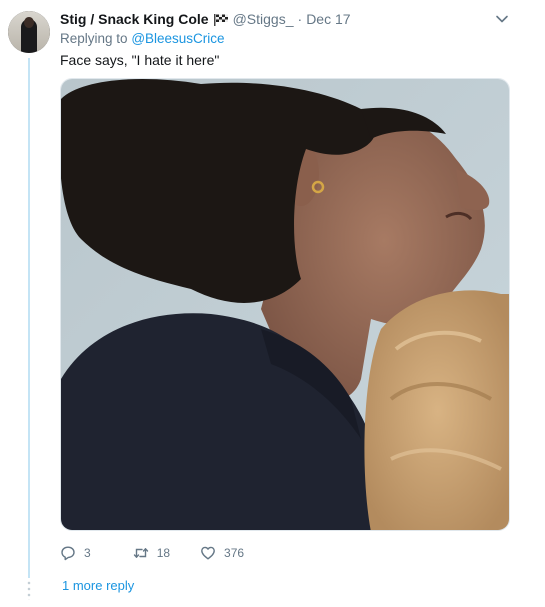  What do you see at coordinates (263, 19) in the screenshot?
I see `author-handle: @Stiggs_` at bounding box center [263, 19].